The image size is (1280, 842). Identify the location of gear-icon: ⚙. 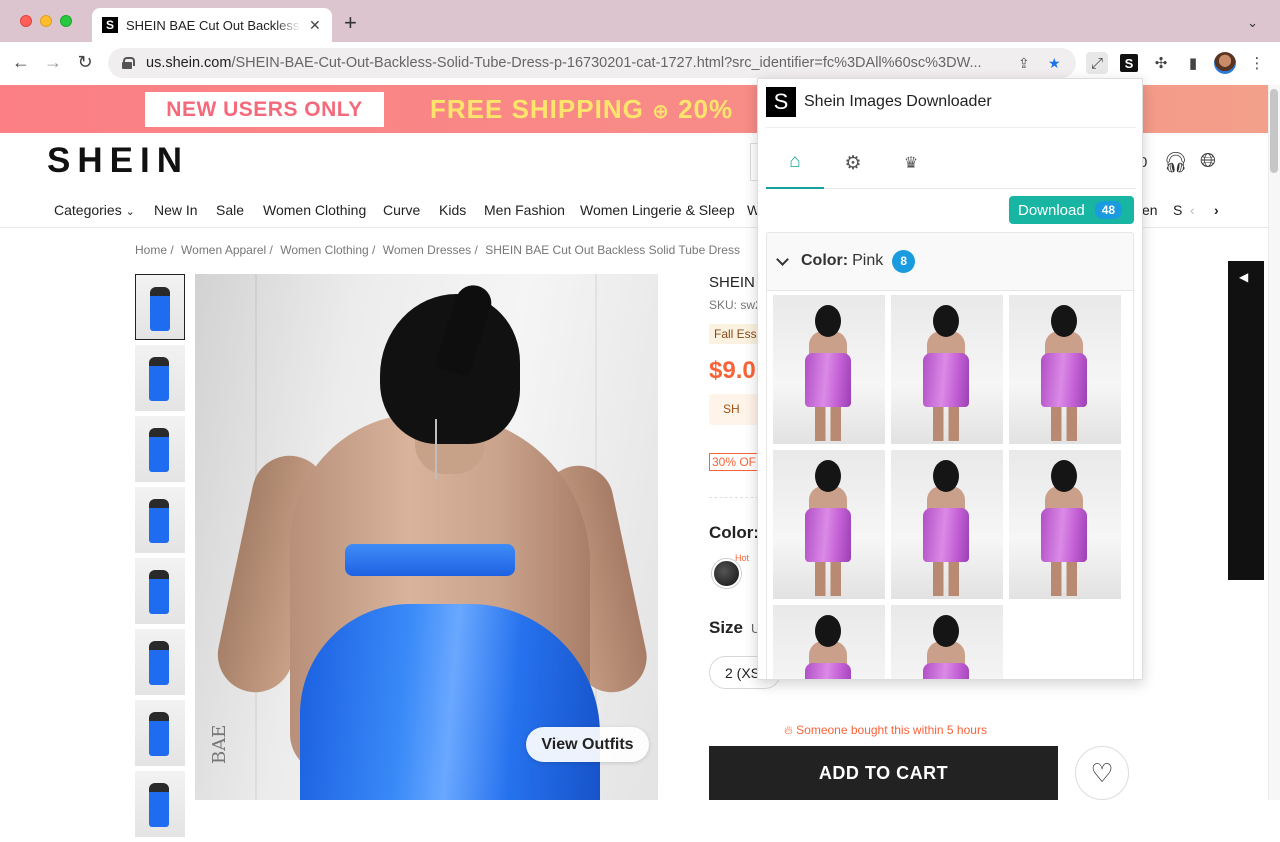
(853, 163).